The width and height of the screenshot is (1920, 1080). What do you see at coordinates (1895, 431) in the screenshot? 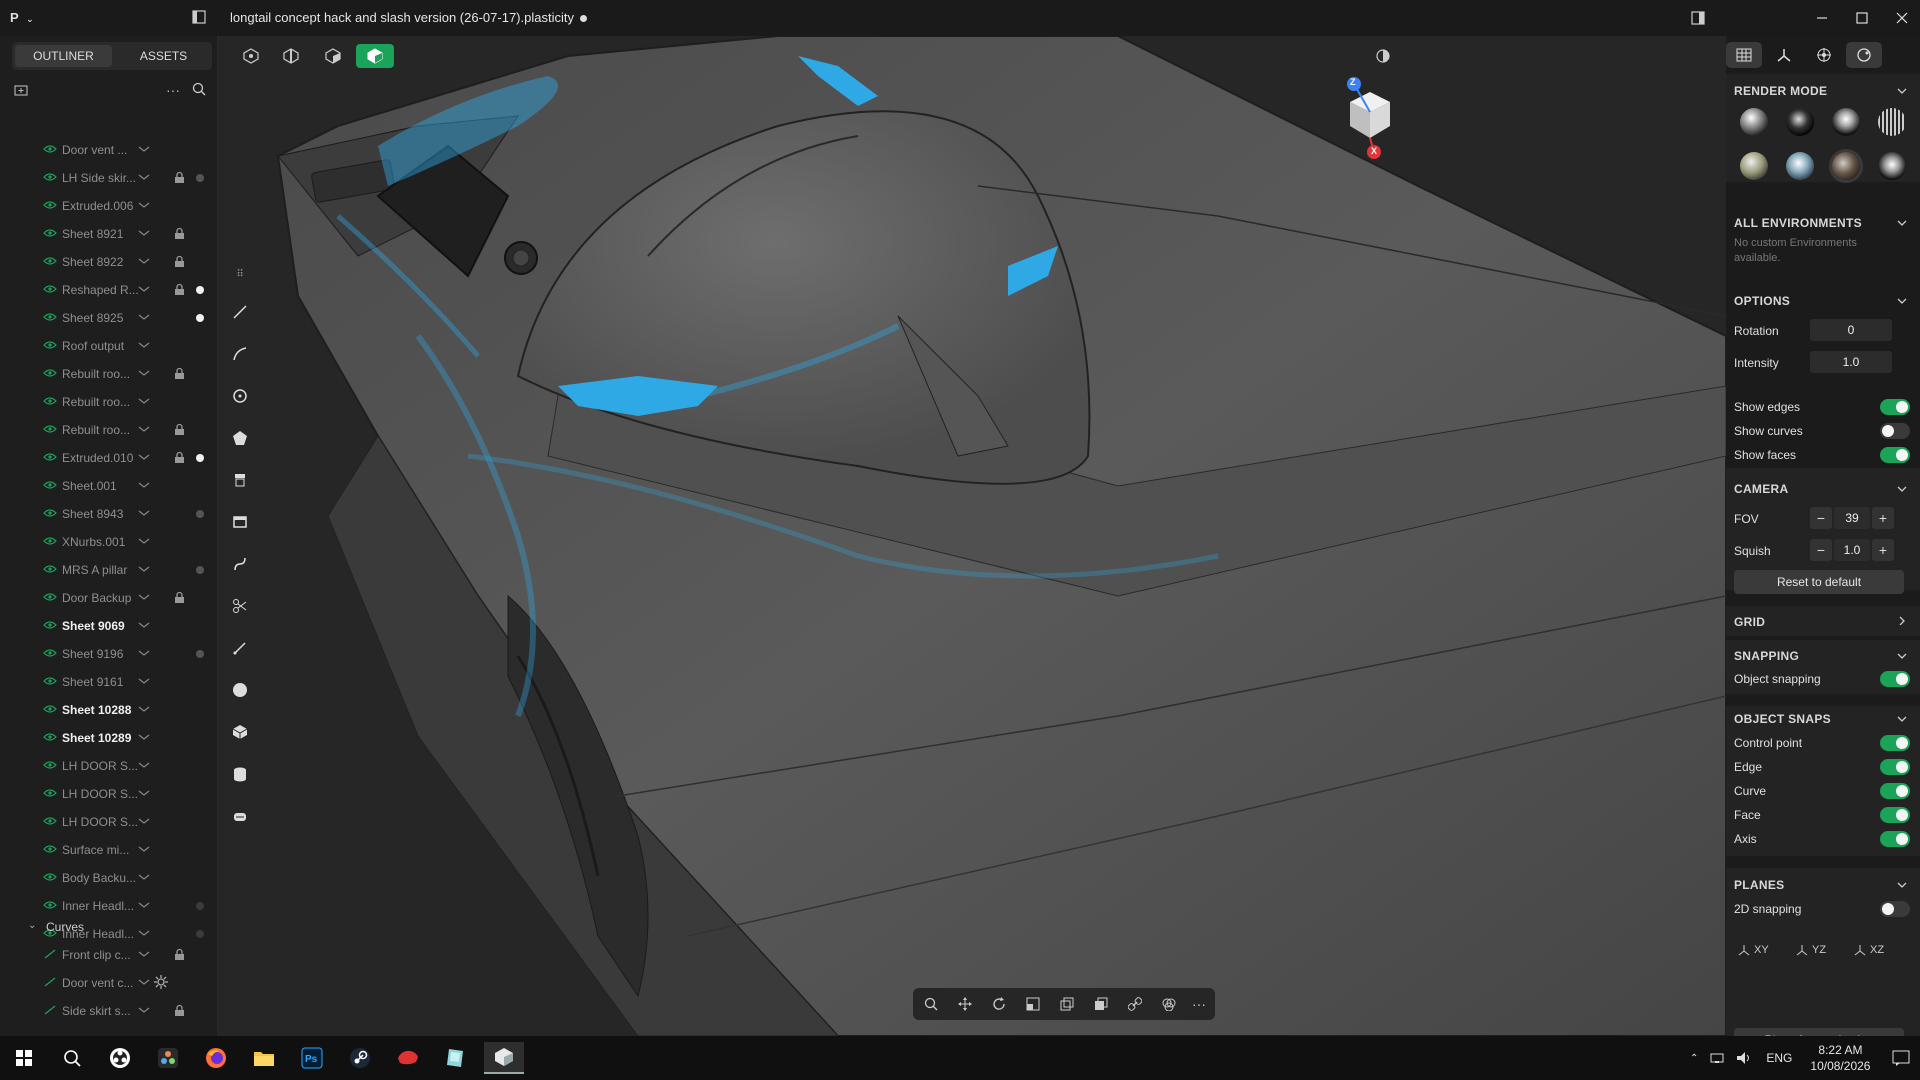
I see `show-curves-toggle` at bounding box center [1895, 431].